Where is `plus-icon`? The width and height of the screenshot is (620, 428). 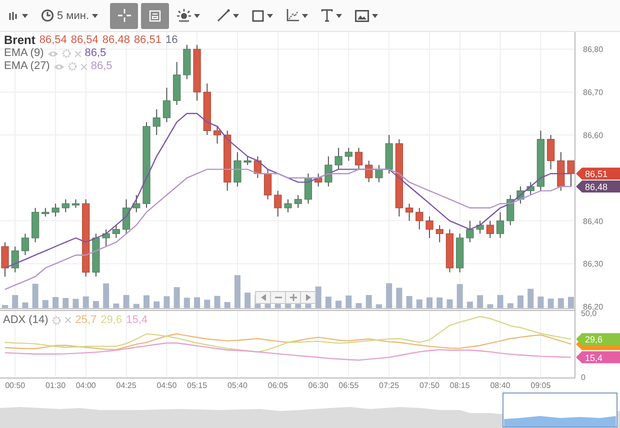
plus-icon is located at coordinates (293, 297).